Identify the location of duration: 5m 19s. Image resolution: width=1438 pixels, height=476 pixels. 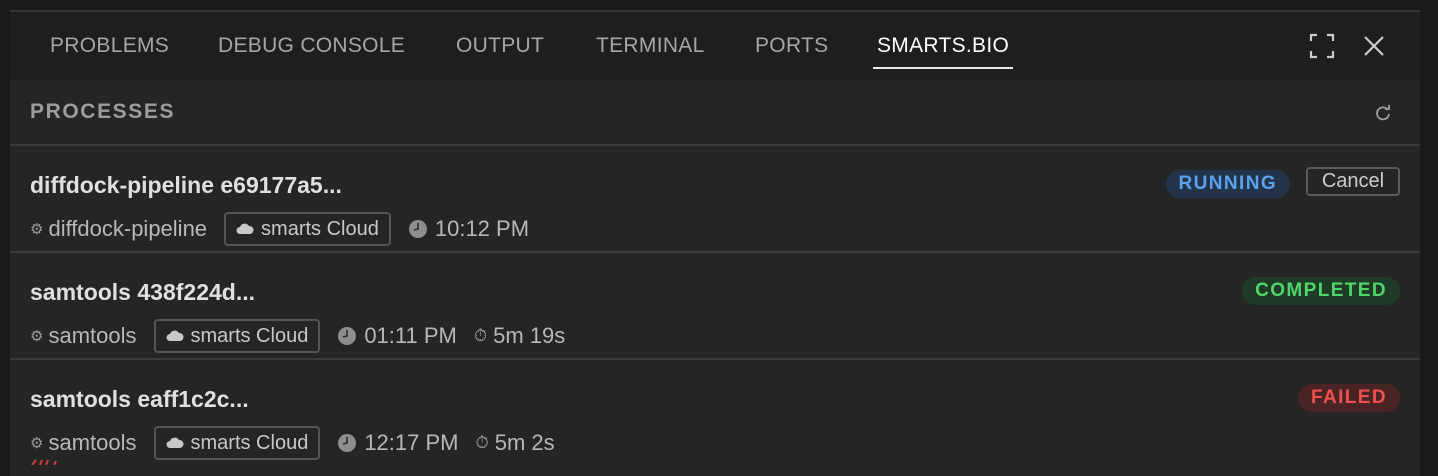
(529, 335).